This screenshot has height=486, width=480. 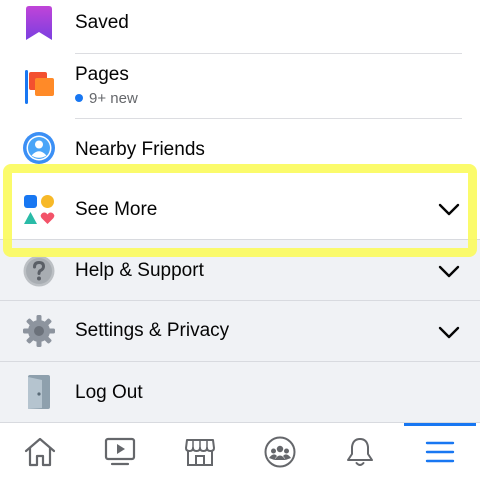 I want to click on help-support-label: Help & Support, so click(x=139, y=270).